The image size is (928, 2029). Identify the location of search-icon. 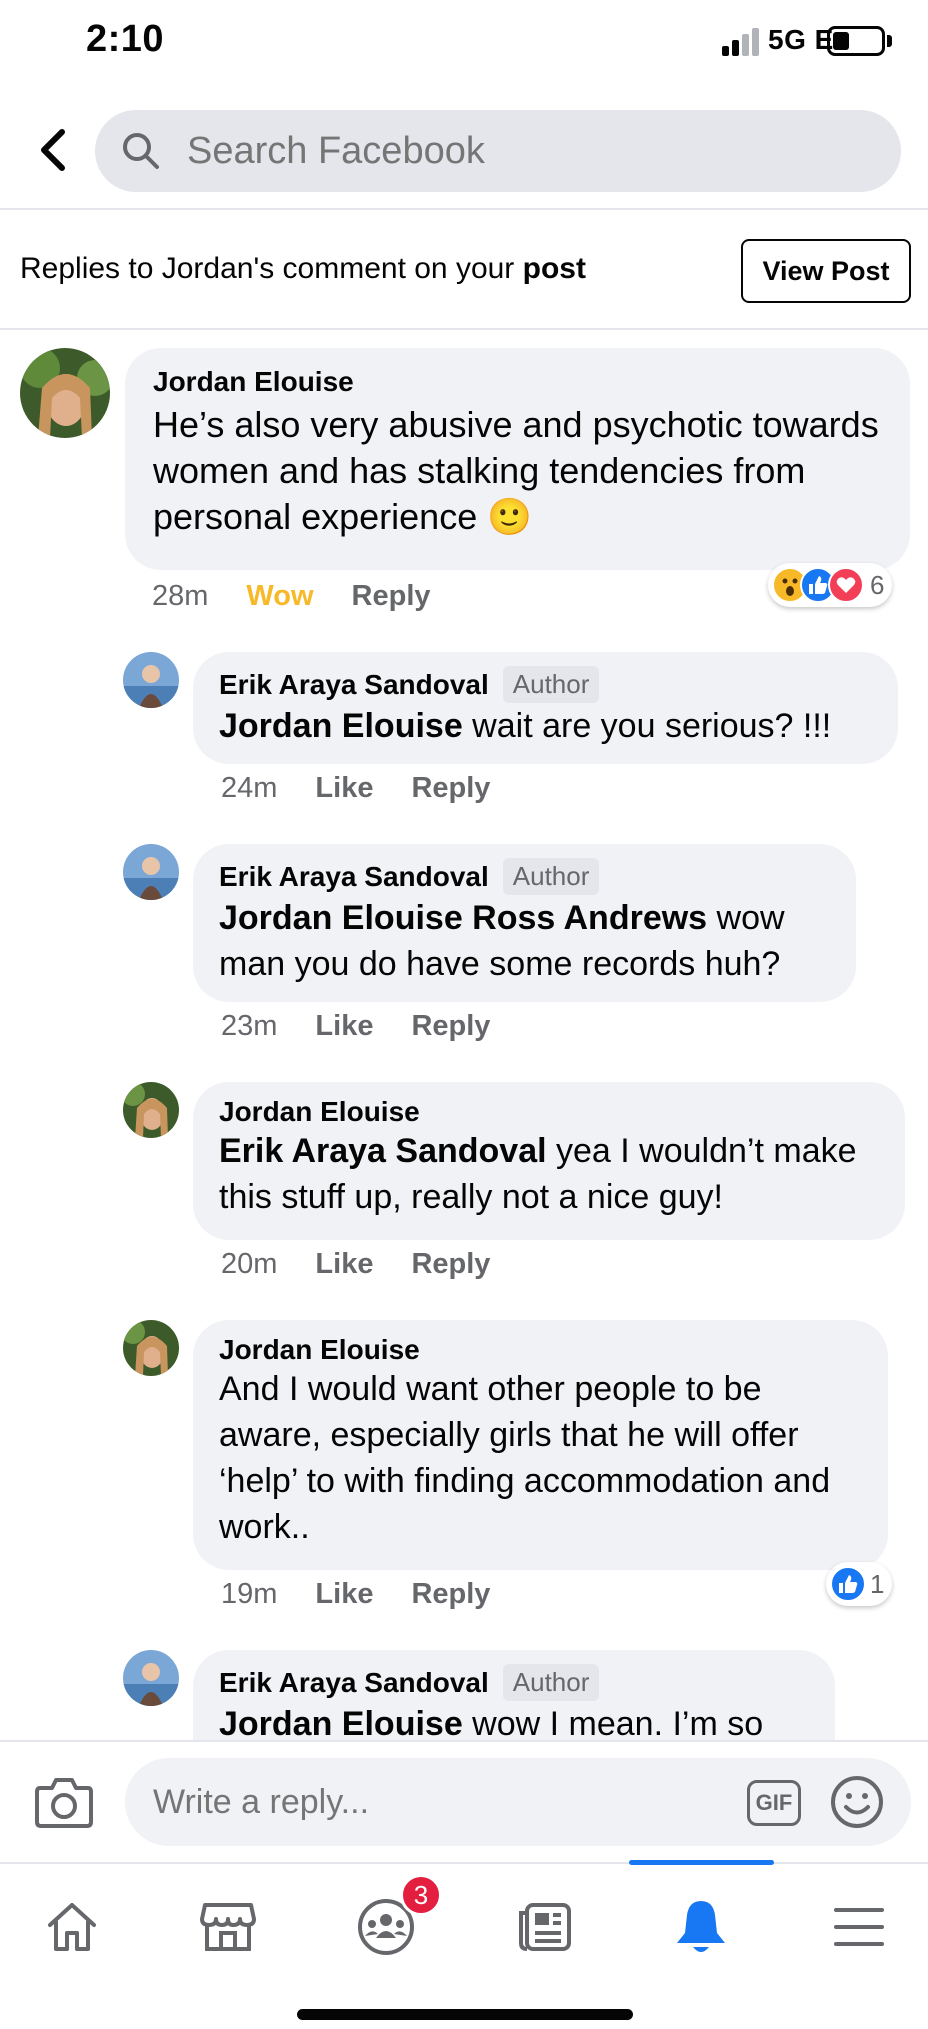
(141, 151).